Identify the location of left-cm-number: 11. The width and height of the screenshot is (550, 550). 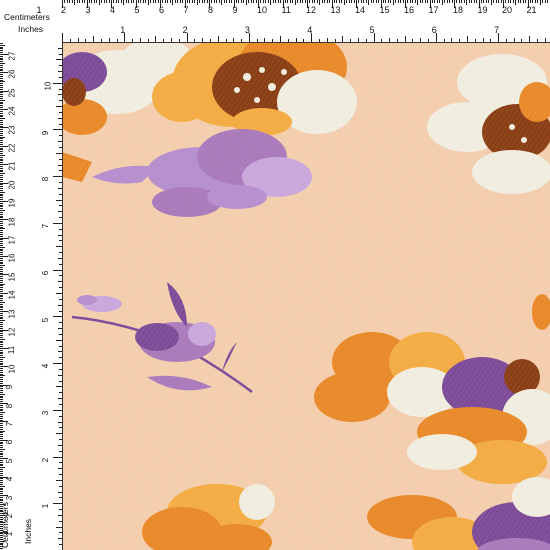
(12, 350).